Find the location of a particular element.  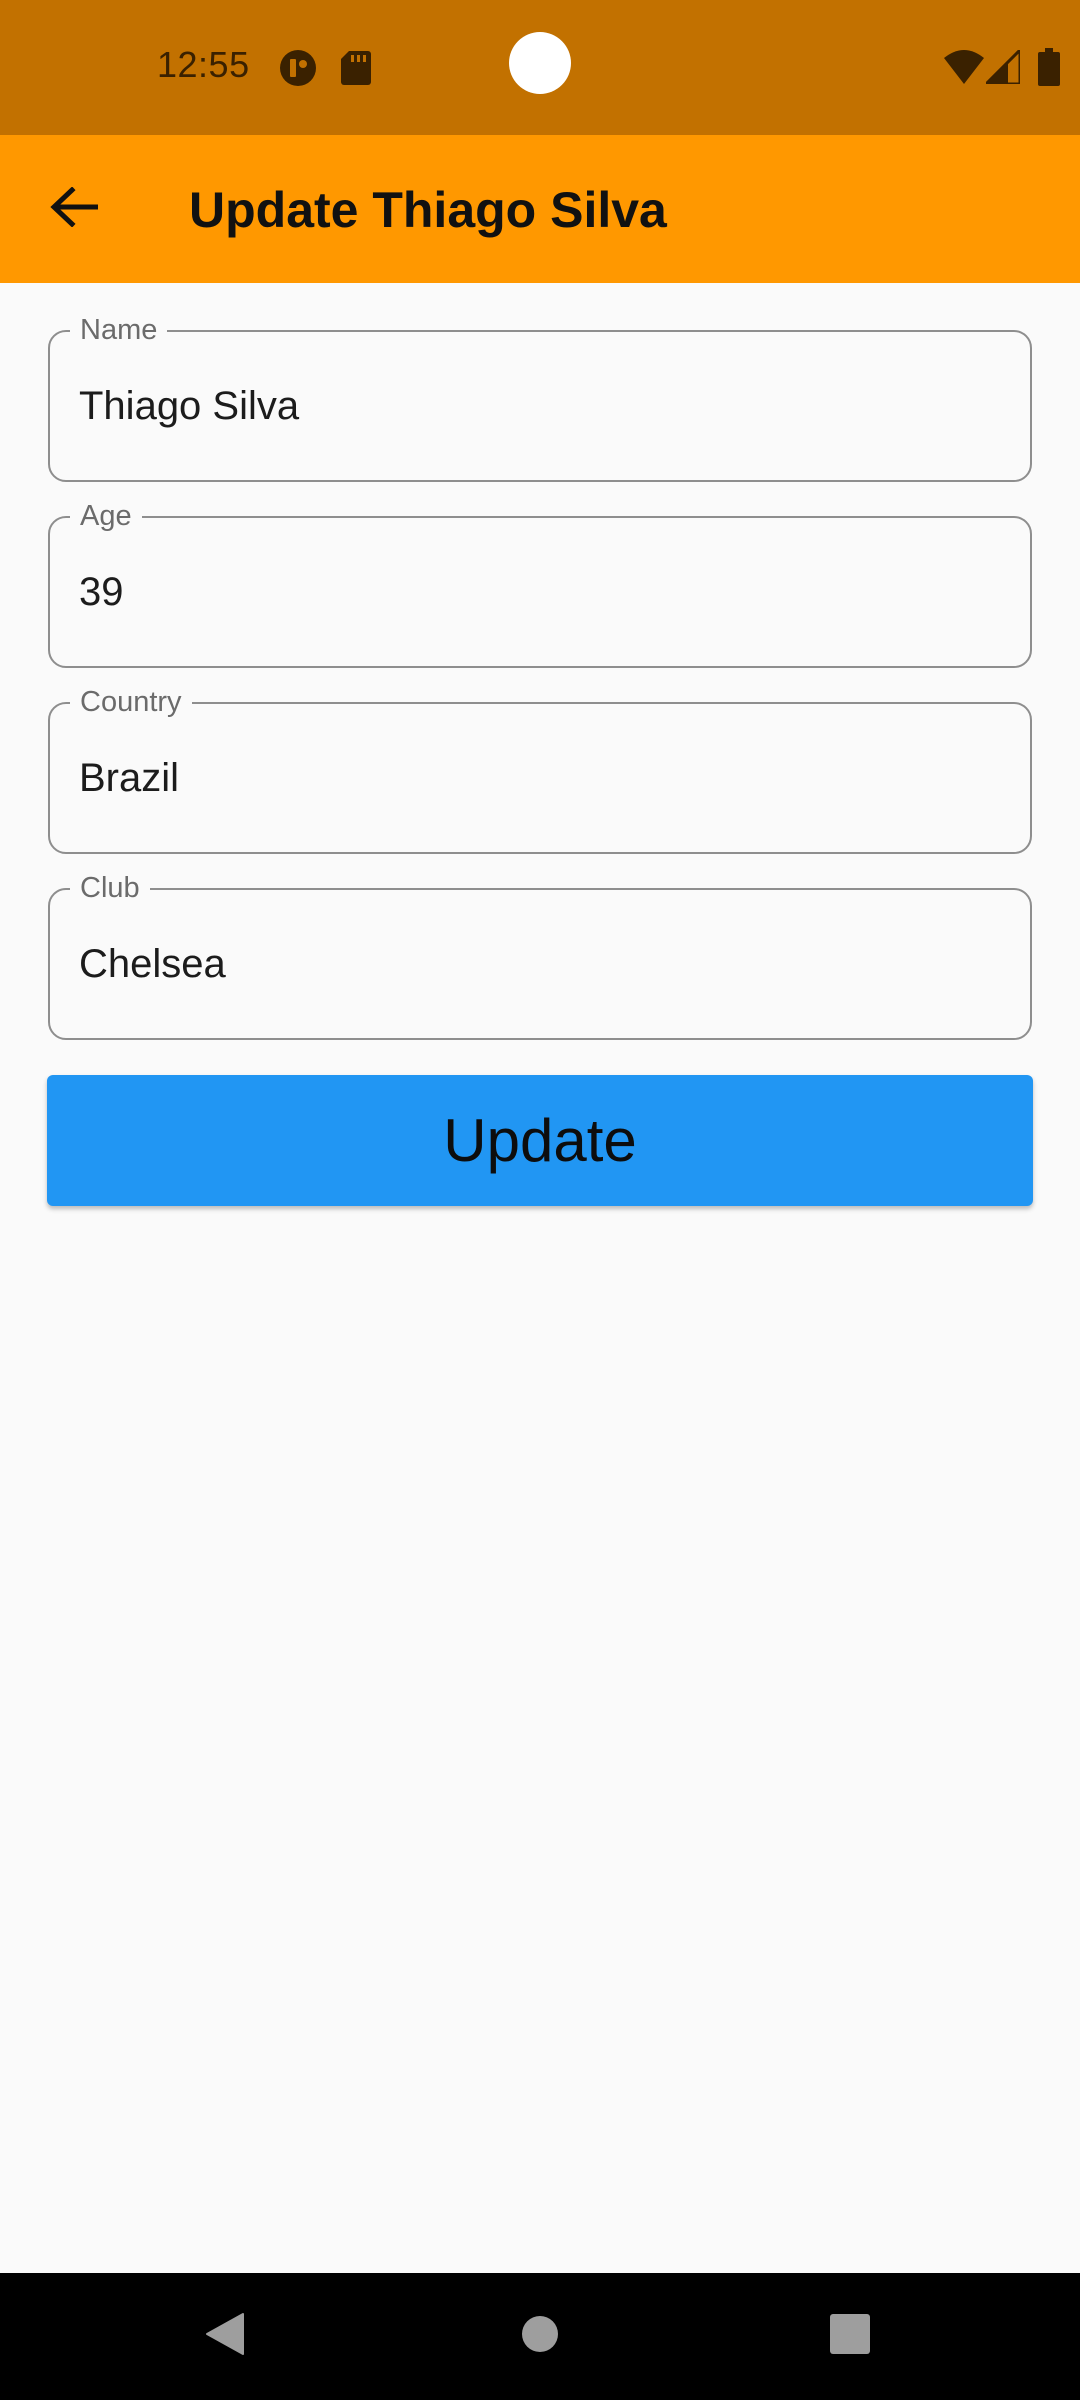

status-bar: 12:55 is located at coordinates (540, 67).